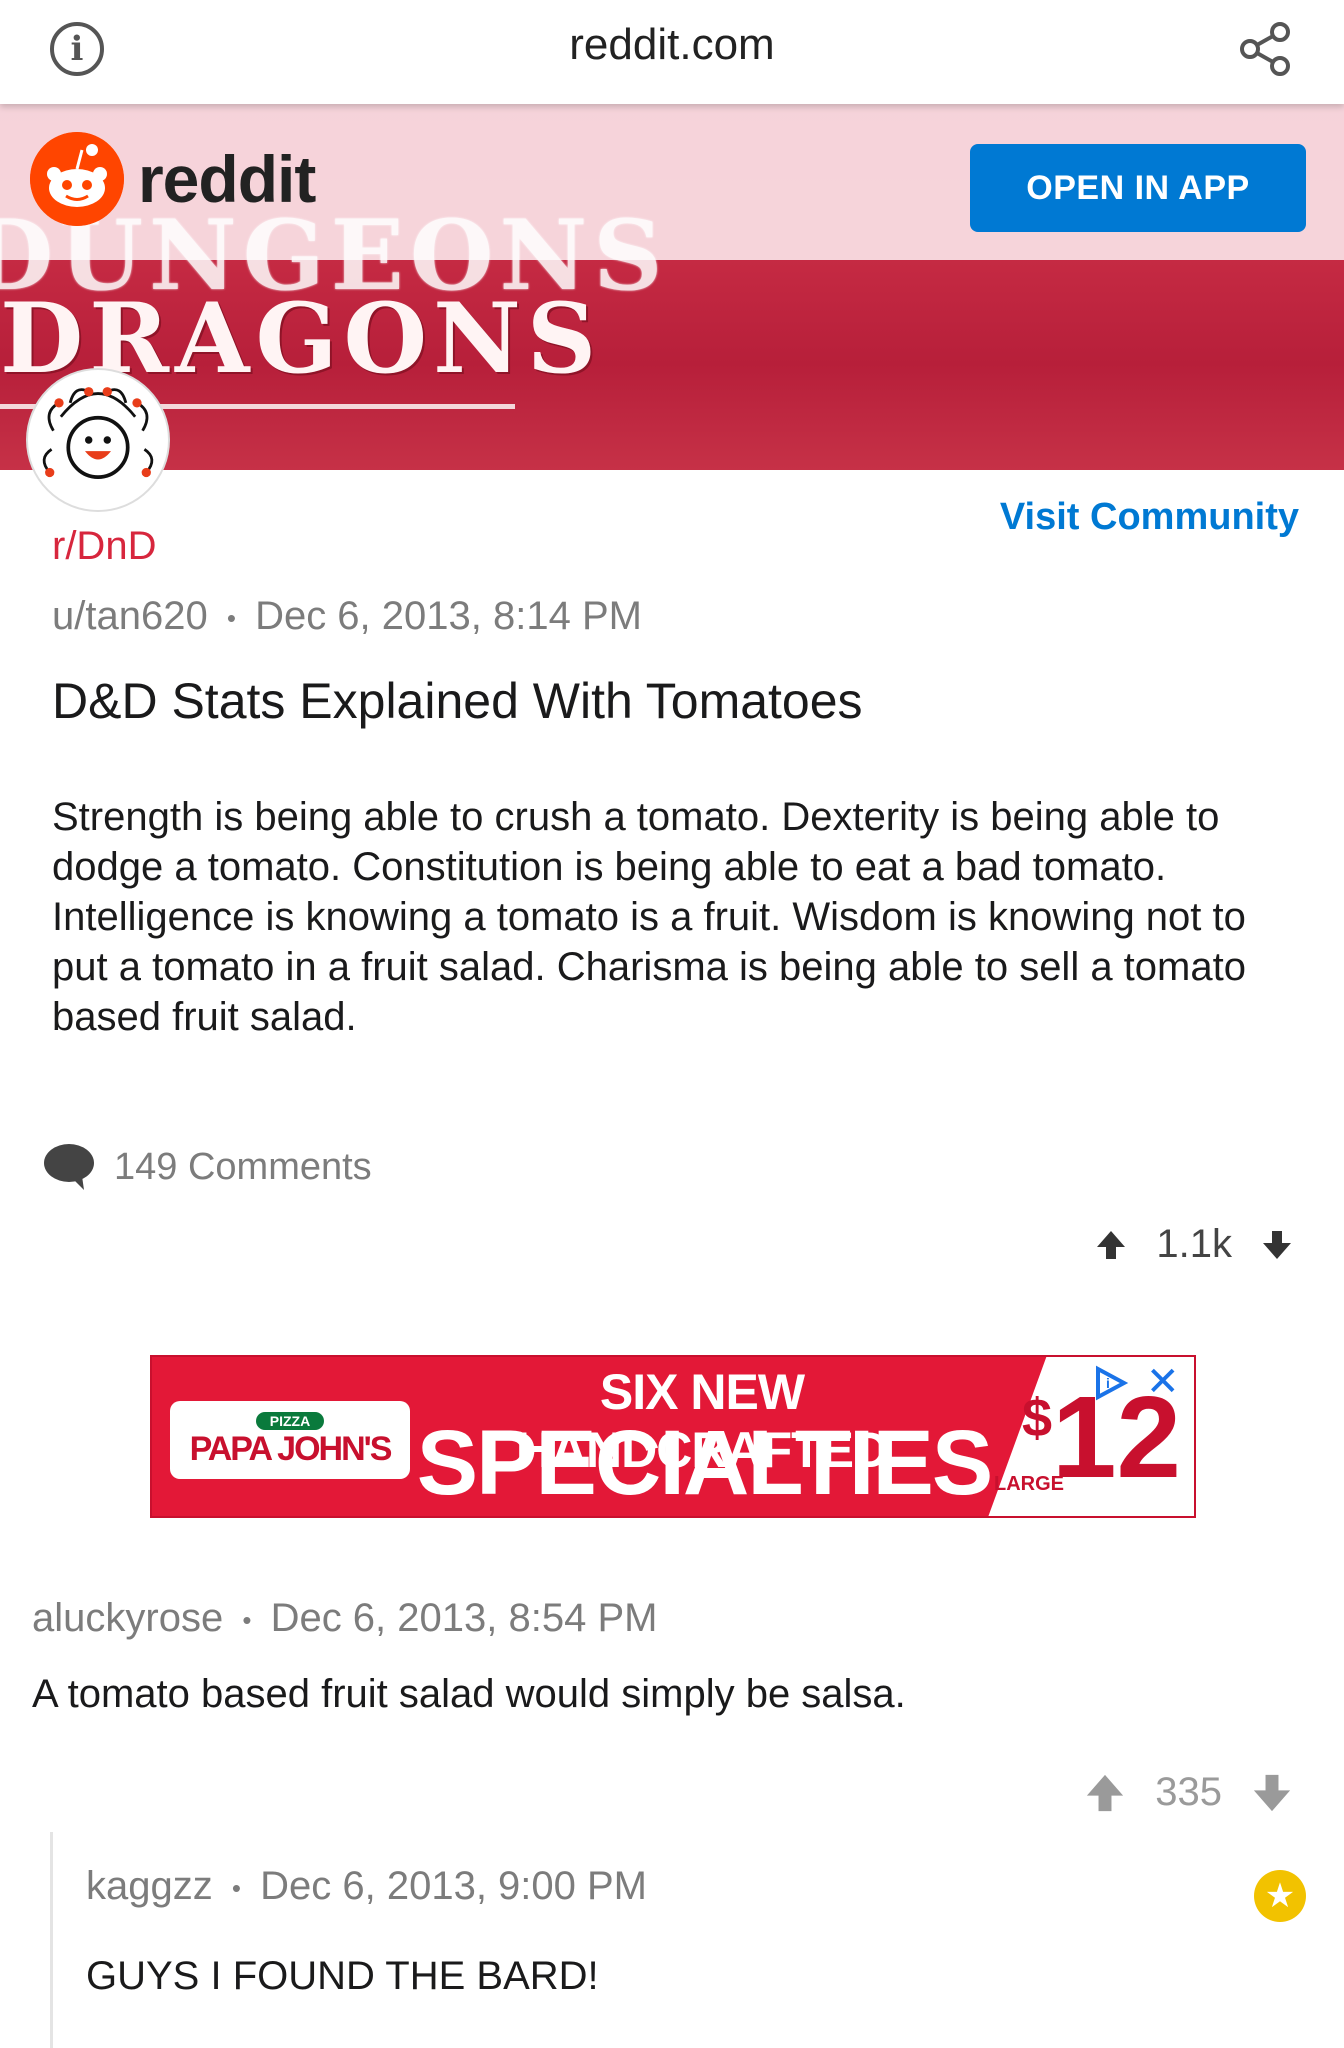 This screenshot has height=2048, width=1344. I want to click on post-meta: u/tan620 • Dec 6, 2013, 8:14 PM, so click(347, 616).